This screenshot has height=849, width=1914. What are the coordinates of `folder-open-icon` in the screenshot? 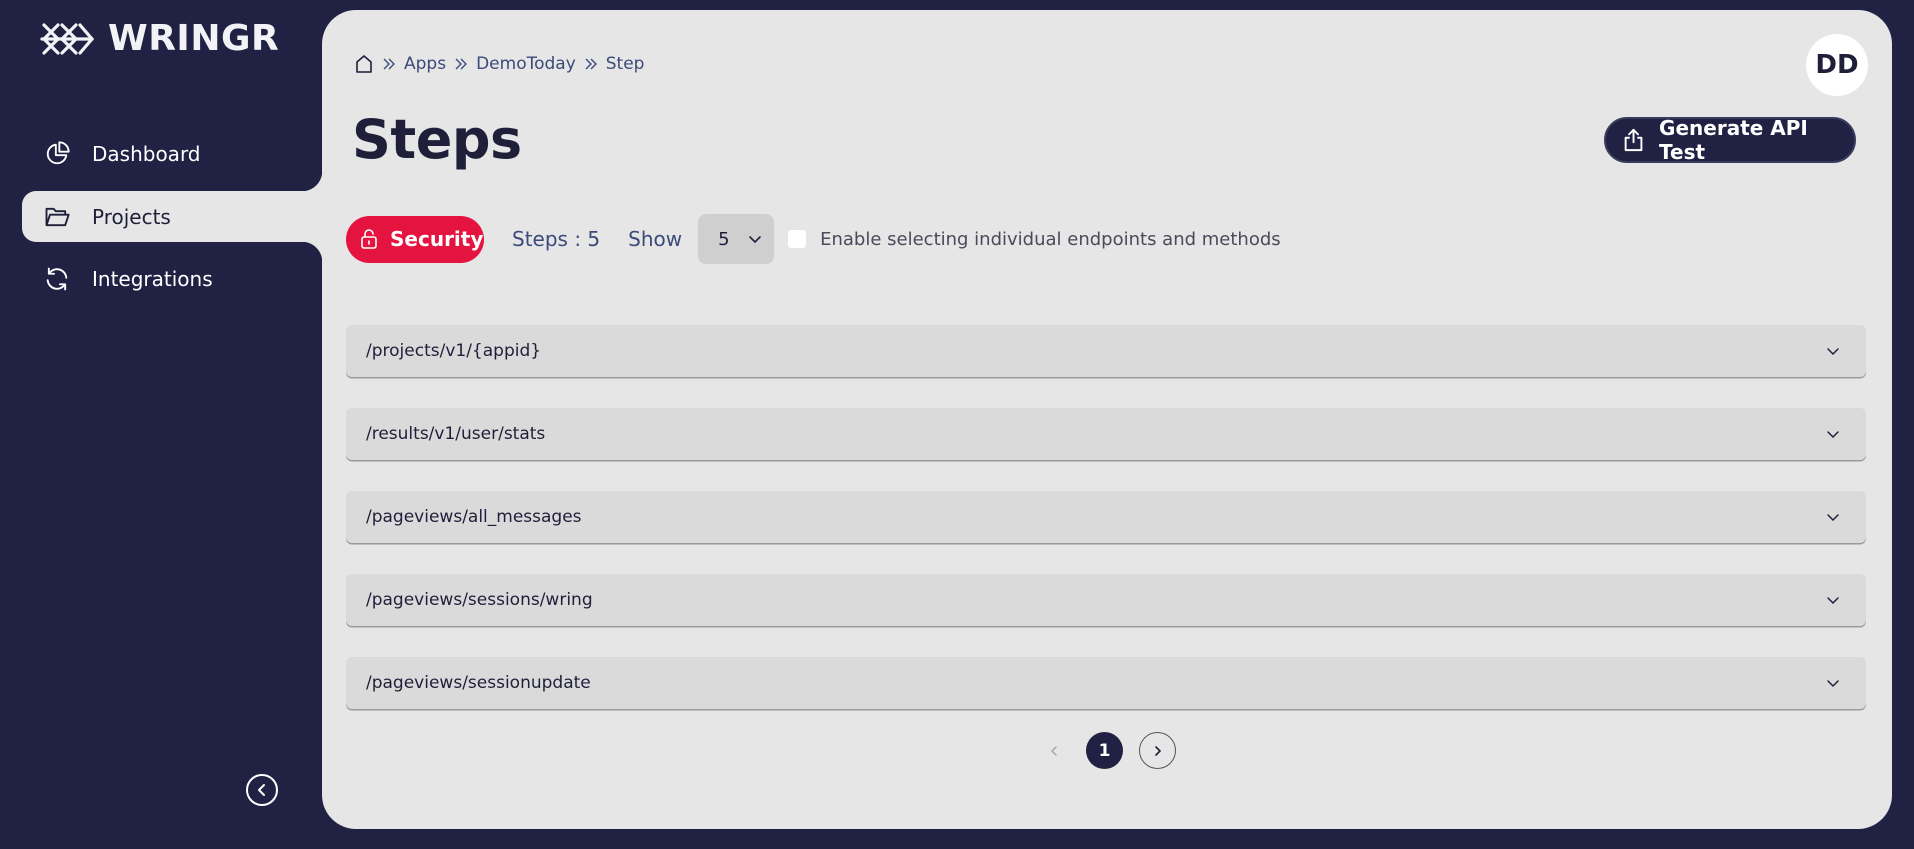 It's located at (57, 217).